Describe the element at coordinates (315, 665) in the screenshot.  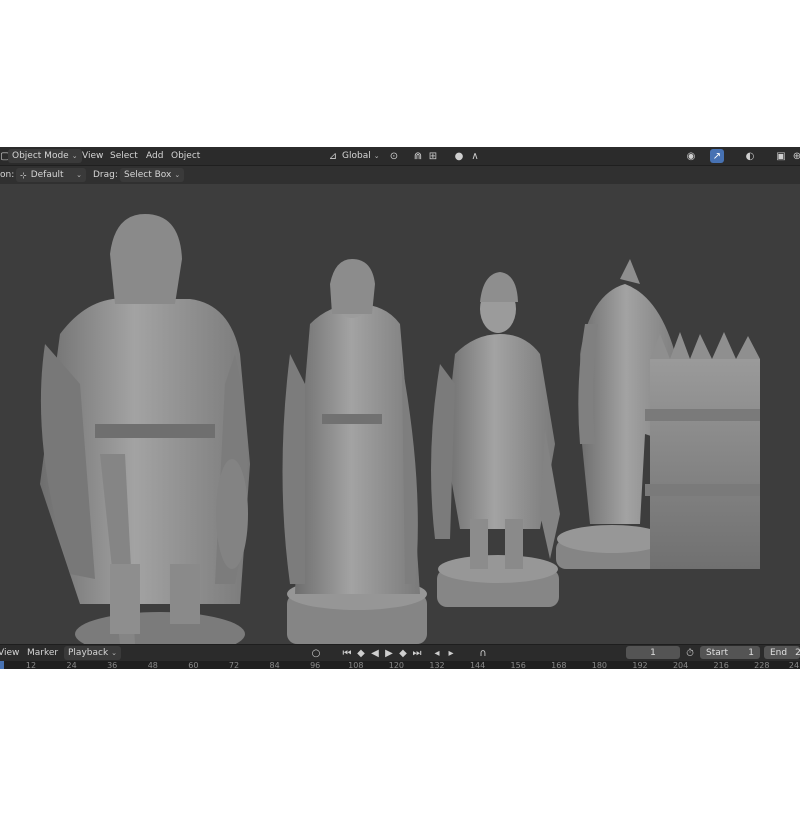
I see `ruler-tick: 96` at that location.